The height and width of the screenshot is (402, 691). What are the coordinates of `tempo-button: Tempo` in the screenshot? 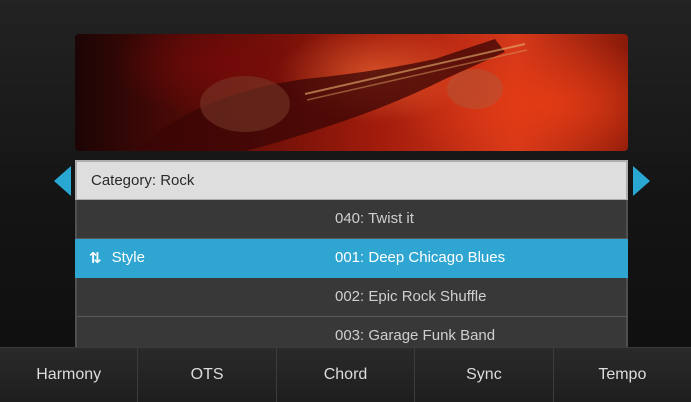 It's located at (622, 375).